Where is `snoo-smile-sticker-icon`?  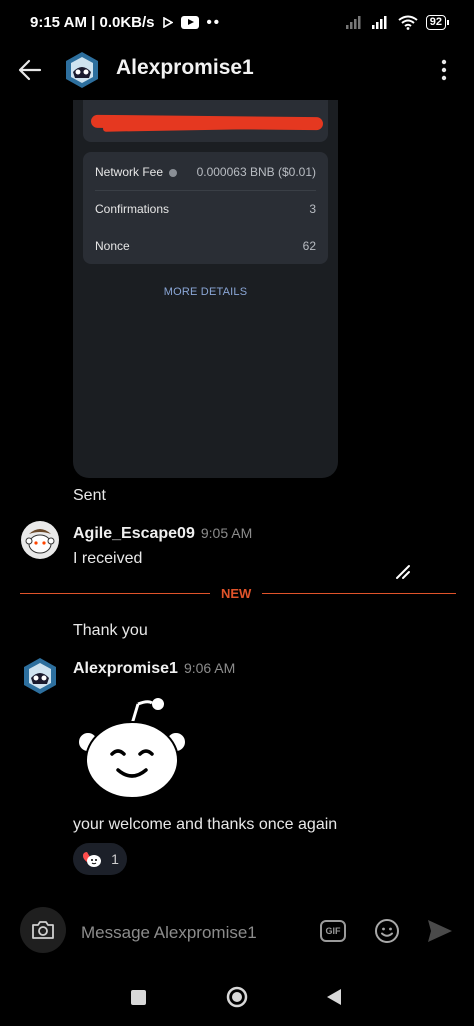 snoo-smile-sticker-icon is located at coordinates (132, 747).